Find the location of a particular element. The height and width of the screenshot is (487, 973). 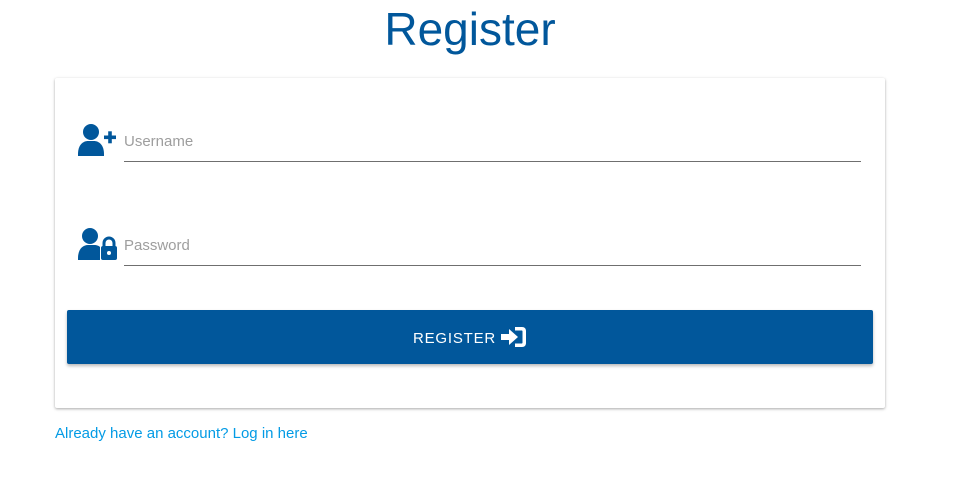

page-title: Register is located at coordinates (470, 29).